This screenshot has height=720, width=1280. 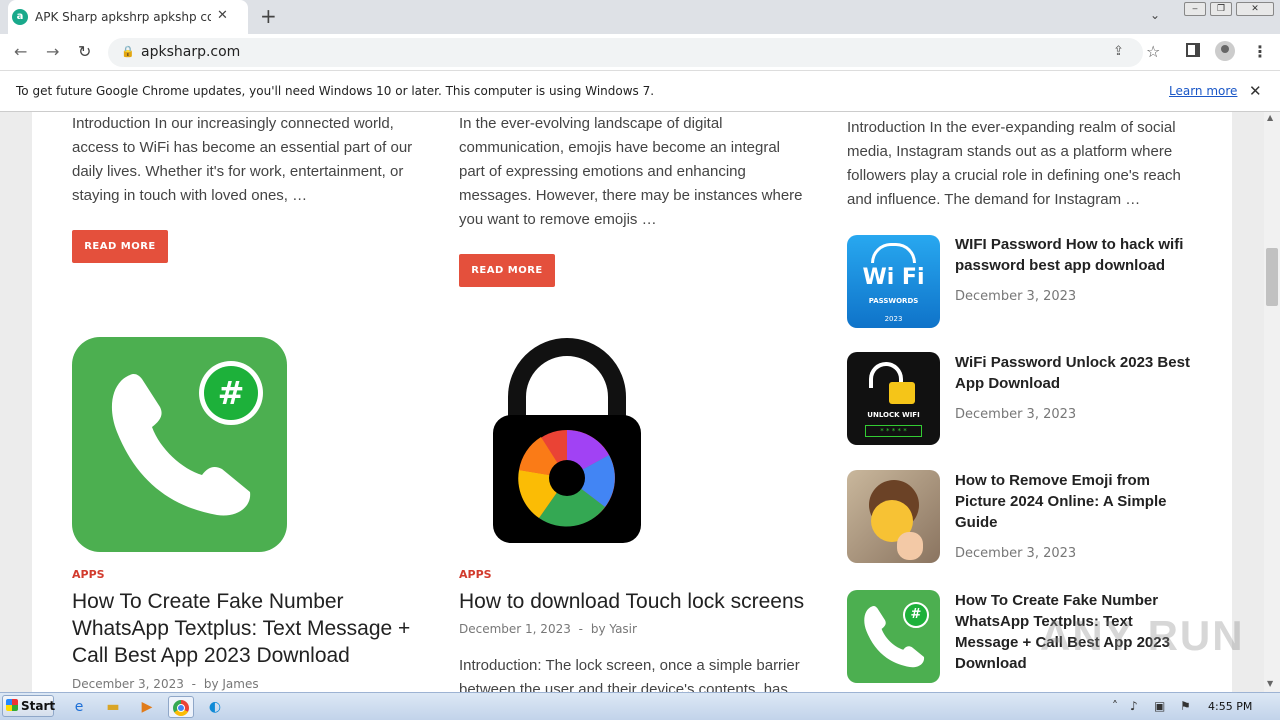 I want to click on volume-icon: ♪, so click(x=1134, y=706).